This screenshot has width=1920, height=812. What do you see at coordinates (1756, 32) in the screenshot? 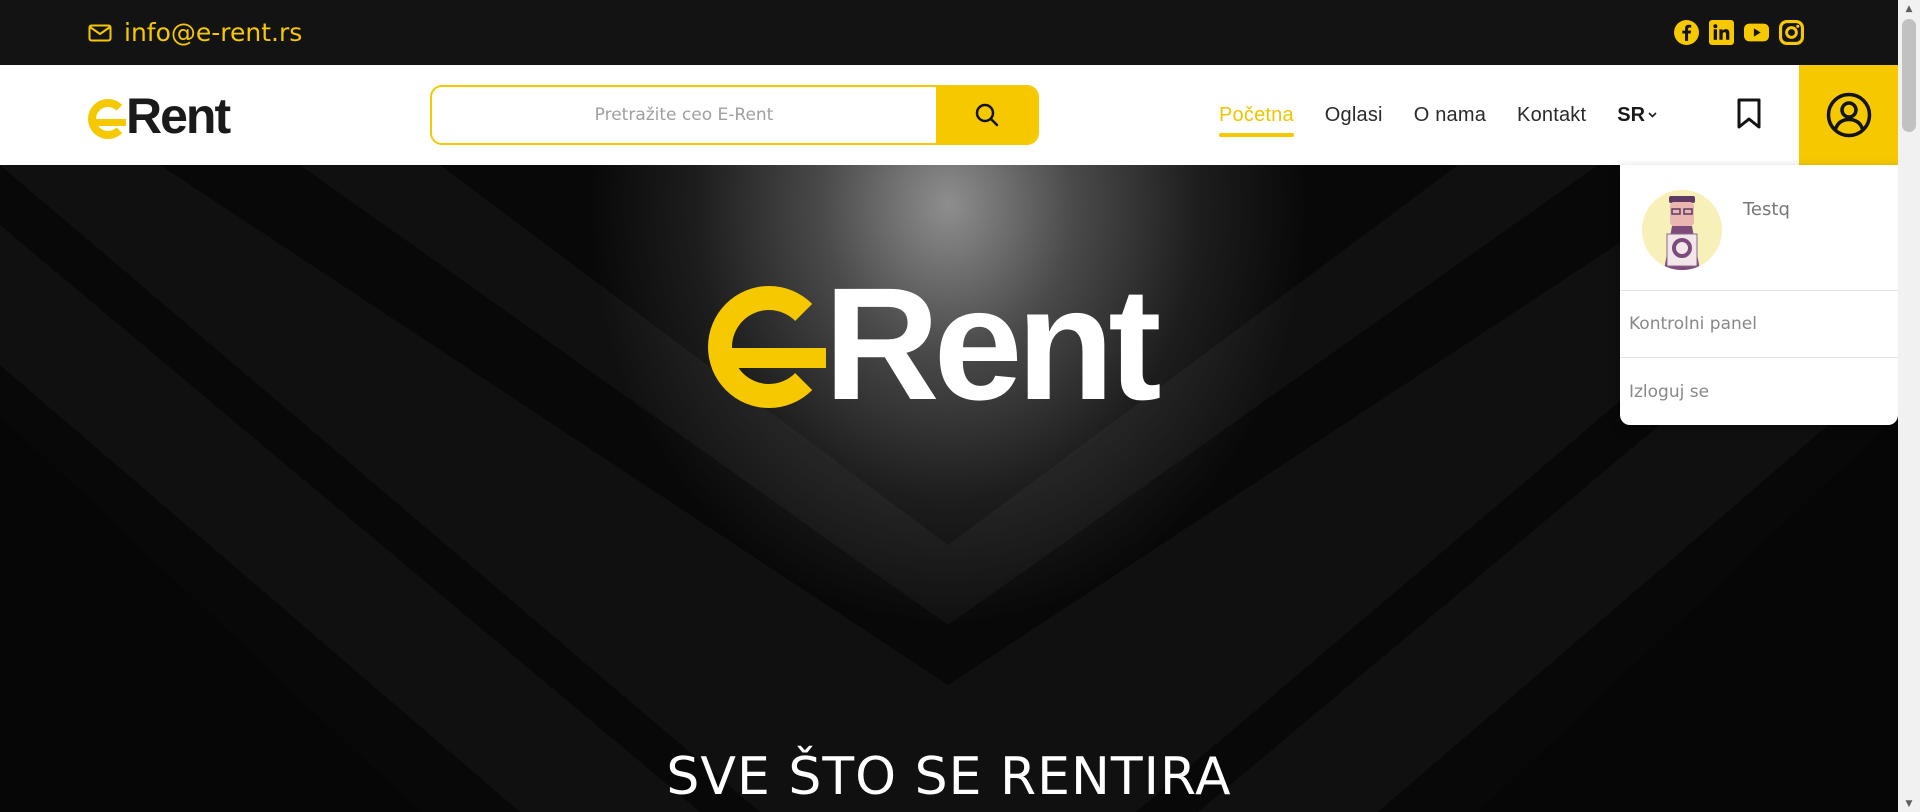
I see `youtube-icon` at bounding box center [1756, 32].